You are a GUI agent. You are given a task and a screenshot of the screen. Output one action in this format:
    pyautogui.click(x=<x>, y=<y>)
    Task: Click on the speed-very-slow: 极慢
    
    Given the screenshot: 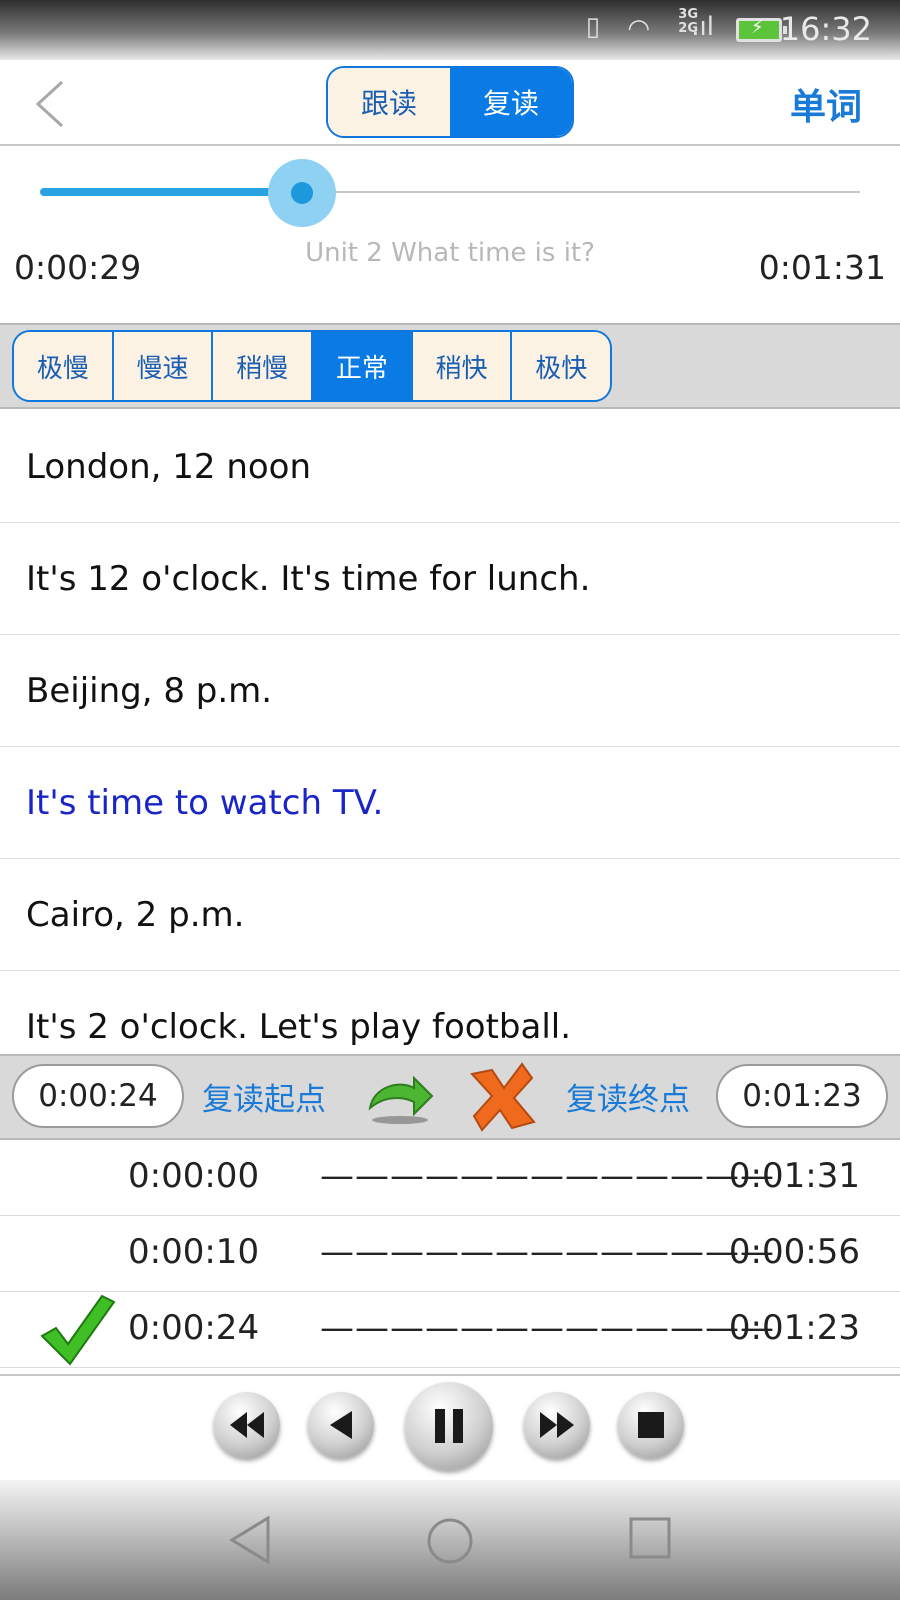 What is the action you would take?
    pyautogui.click(x=64, y=366)
    